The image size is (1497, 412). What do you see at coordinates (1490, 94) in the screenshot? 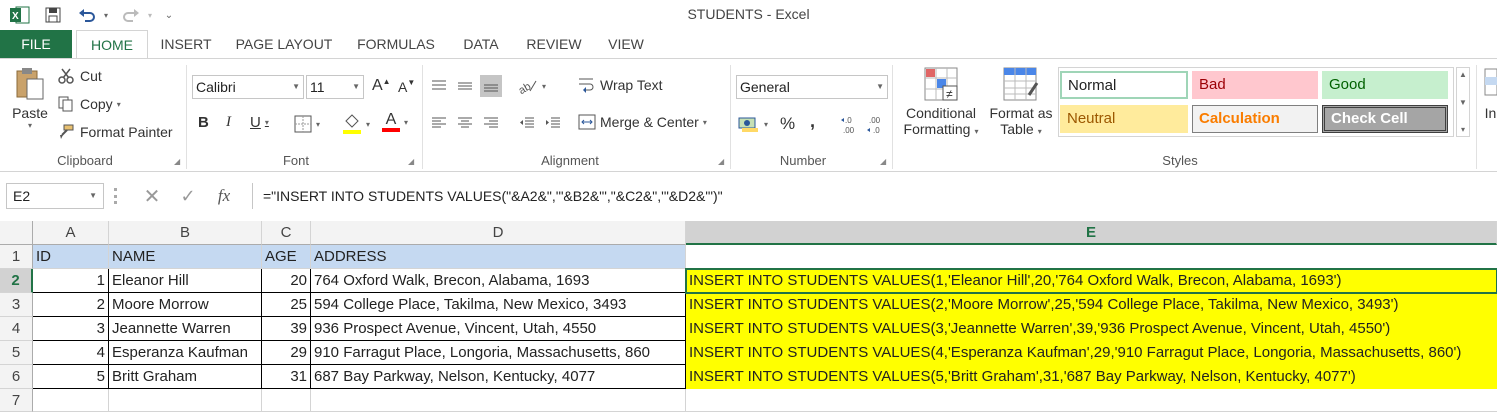
I see `insert-cells-button-partial: In` at bounding box center [1490, 94].